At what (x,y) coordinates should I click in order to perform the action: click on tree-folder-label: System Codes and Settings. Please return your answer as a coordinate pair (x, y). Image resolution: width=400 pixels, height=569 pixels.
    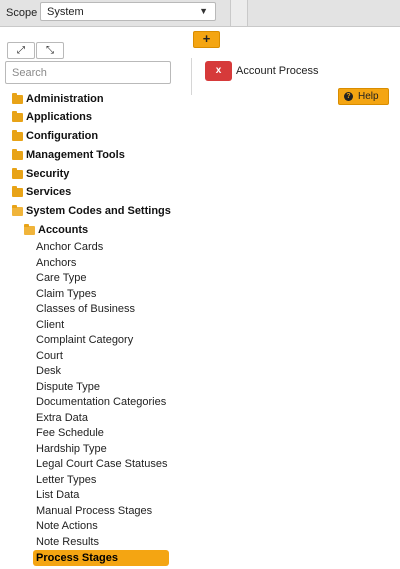
    Looking at the image, I should click on (98, 211).